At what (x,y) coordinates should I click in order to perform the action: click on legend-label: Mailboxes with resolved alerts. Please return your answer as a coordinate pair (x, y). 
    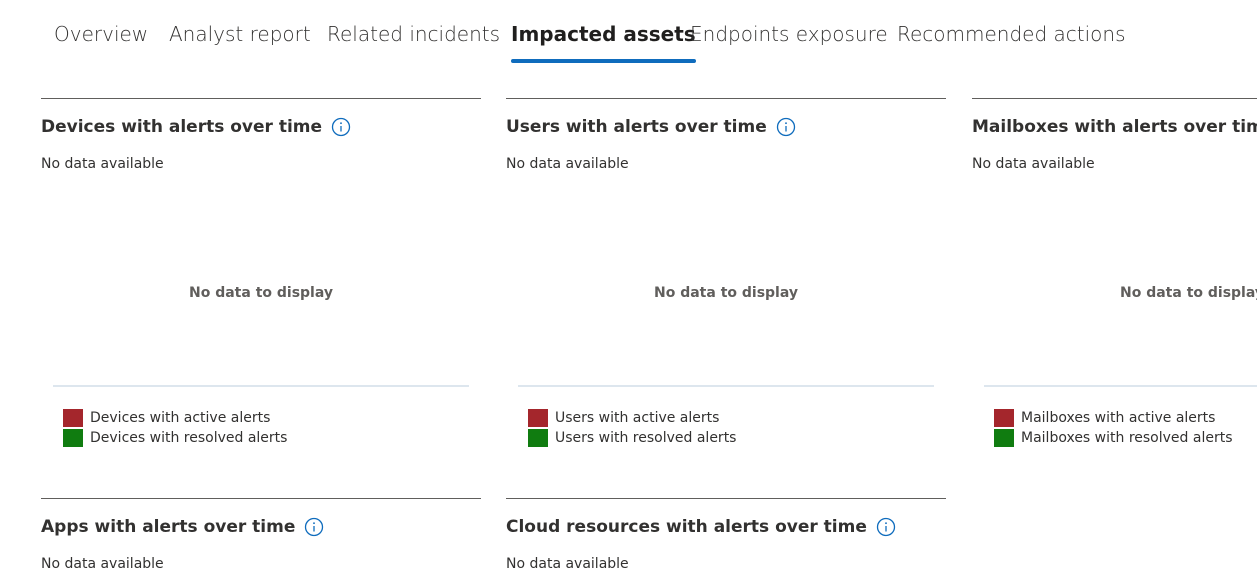
    Looking at the image, I should click on (1127, 438).